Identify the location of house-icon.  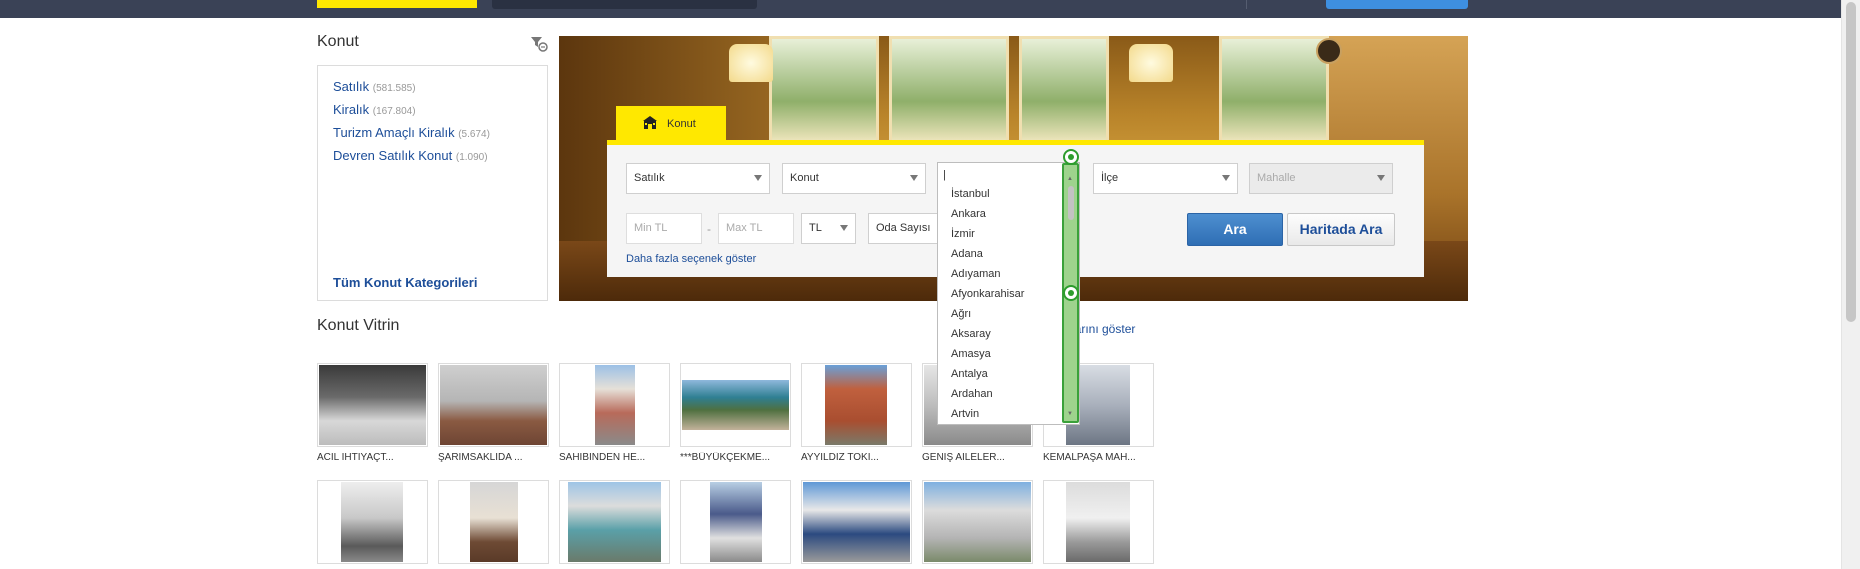
(650, 122).